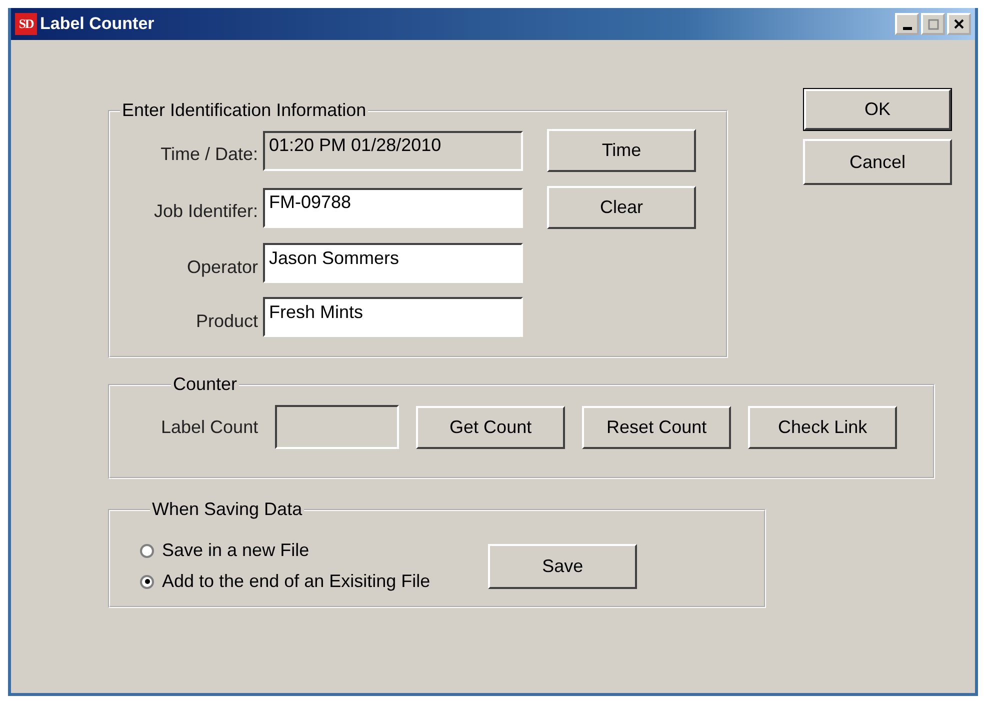  I want to click on field-label: Job Identifer:, so click(206, 211).